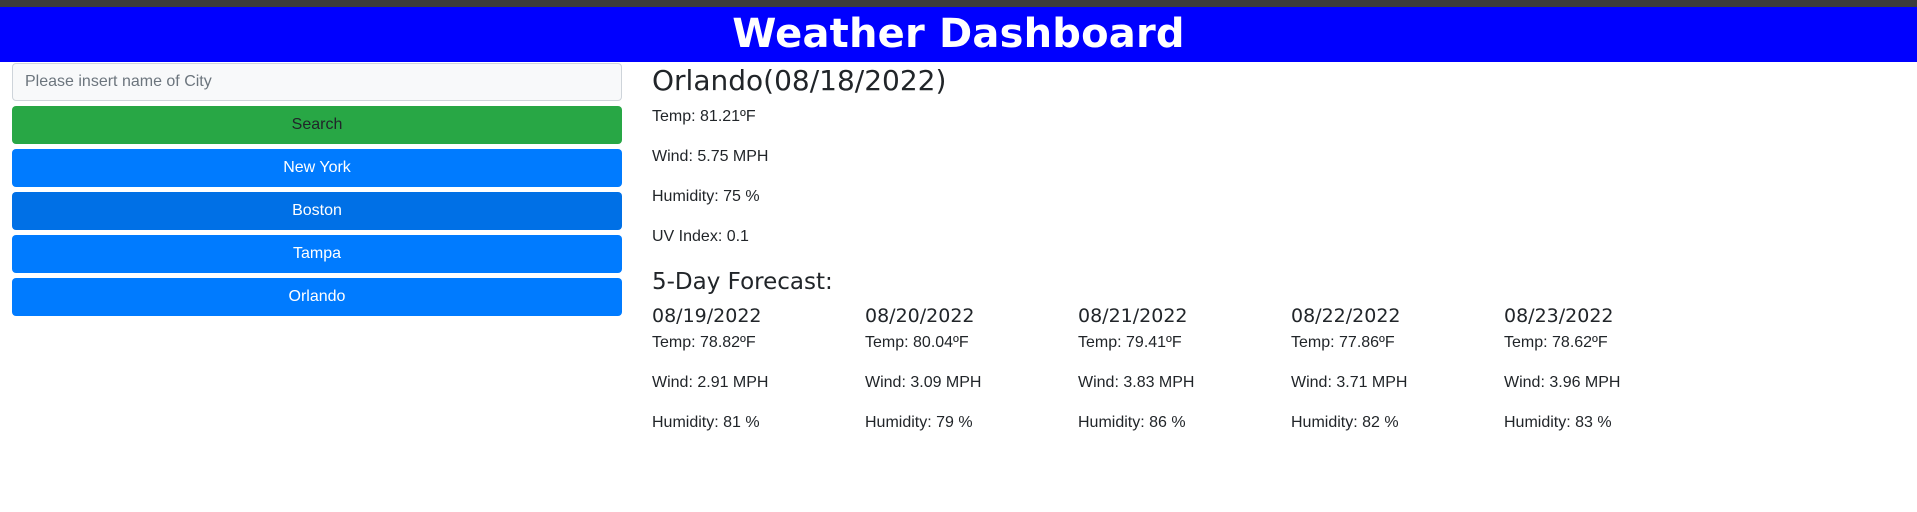  I want to click on forecast-title: 5-Day Forecast:, so click(742, 282).